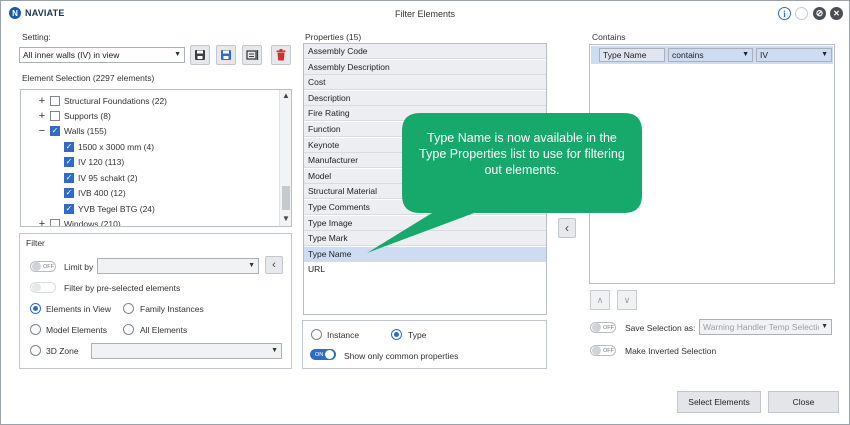  Describe the element at coordinates (425, 83) in the screenshot. I see `property-item: Cost` at that location.